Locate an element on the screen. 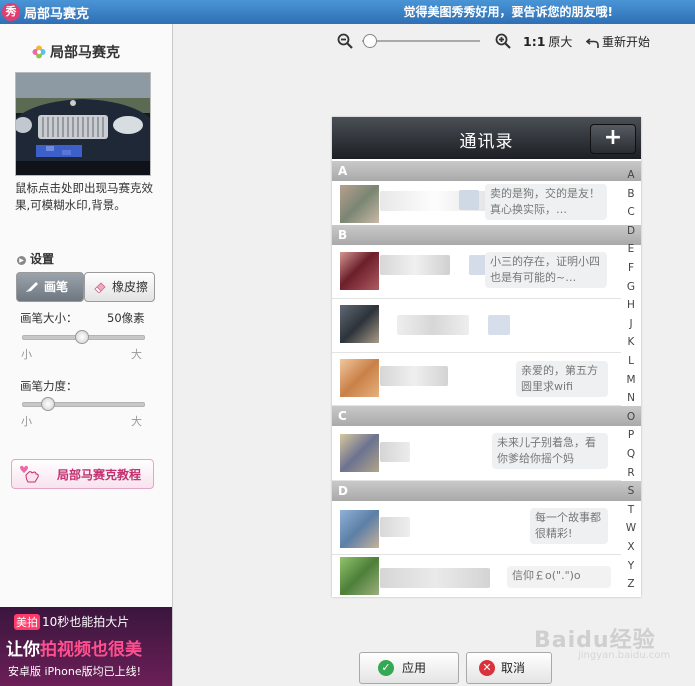  original-size-button: 1:1 原大 is located at coordinates (547, 41).